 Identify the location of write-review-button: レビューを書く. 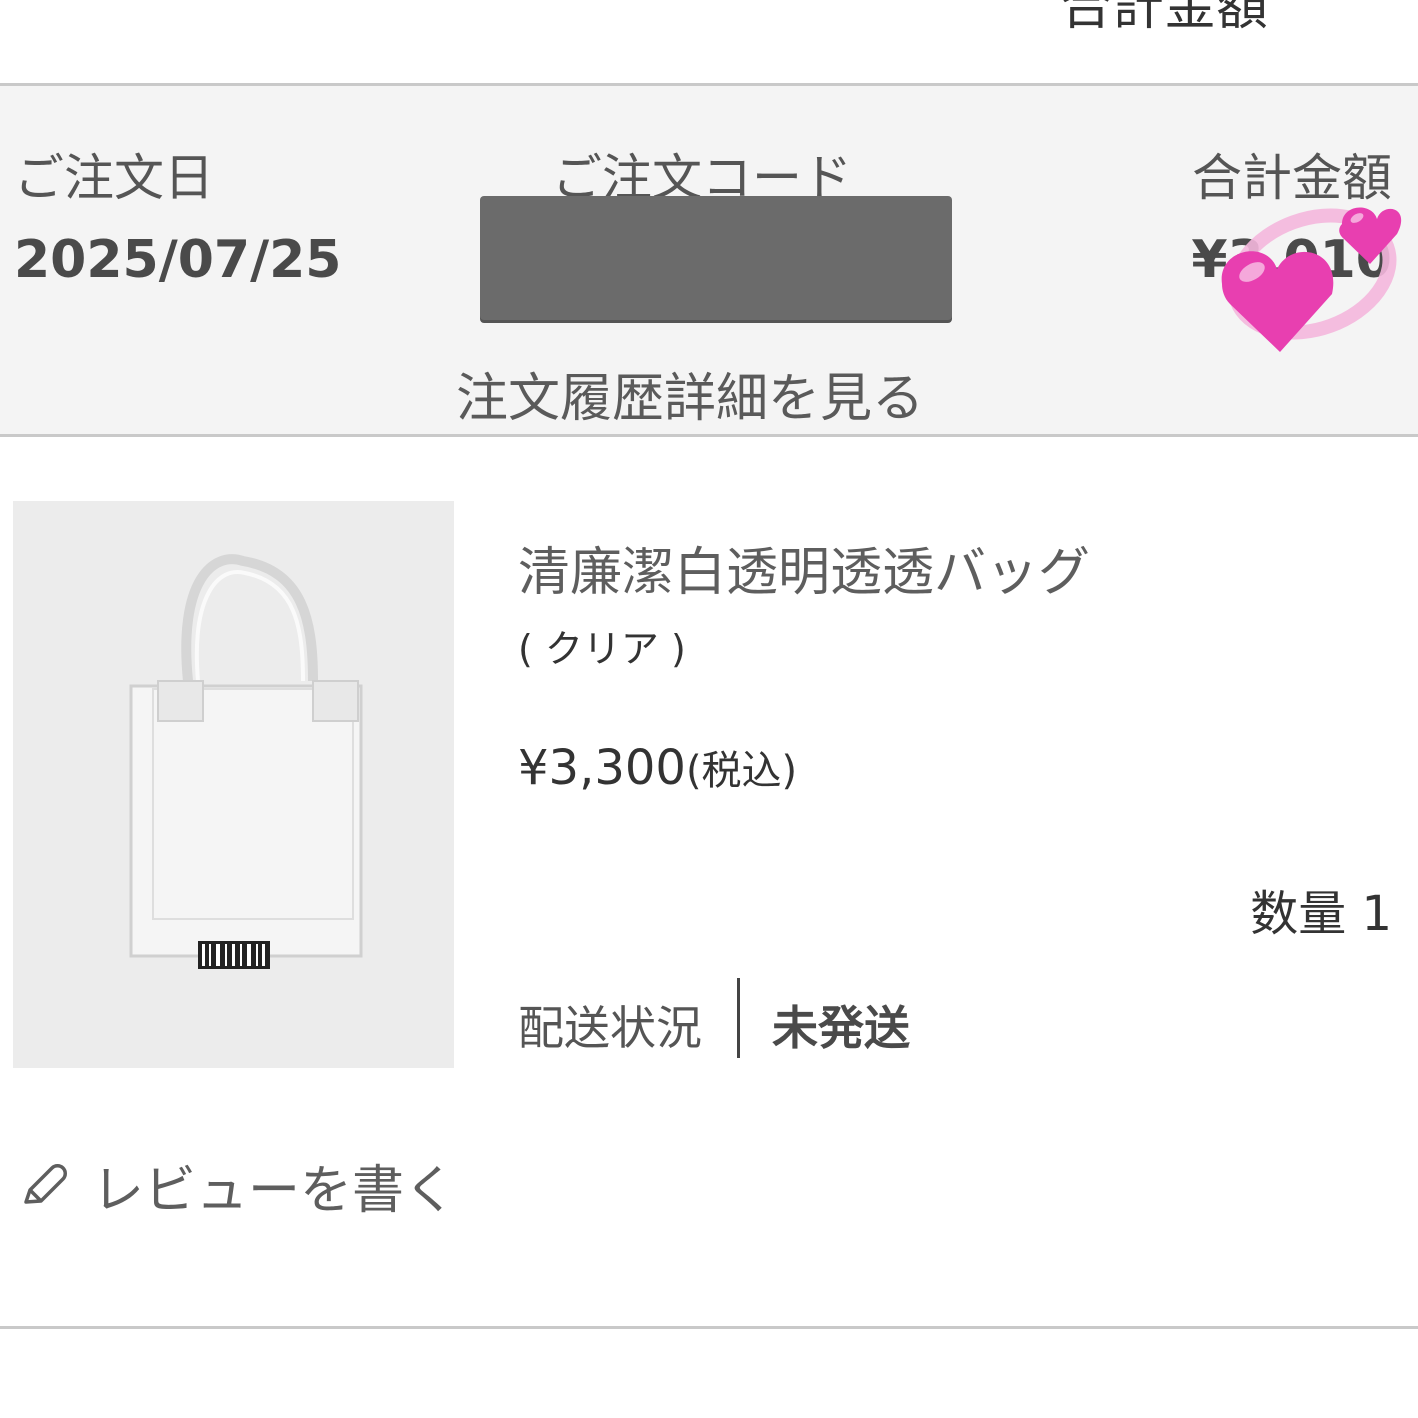
(237, 1185).